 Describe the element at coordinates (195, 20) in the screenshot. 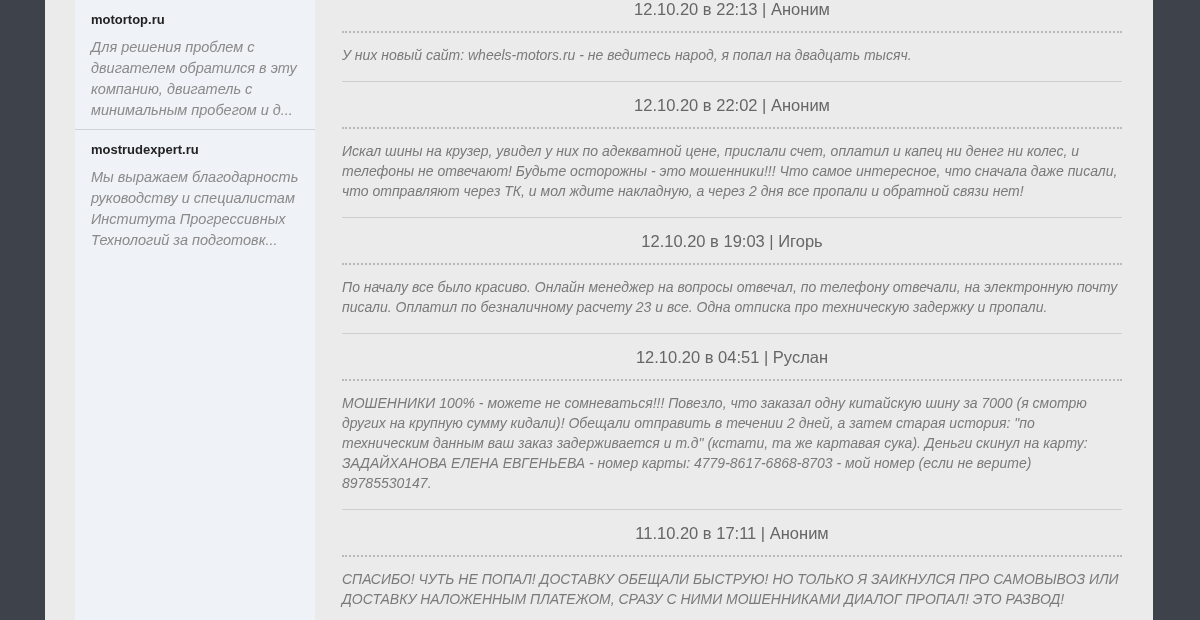

I see `site-link: motortop.ru` at that location.